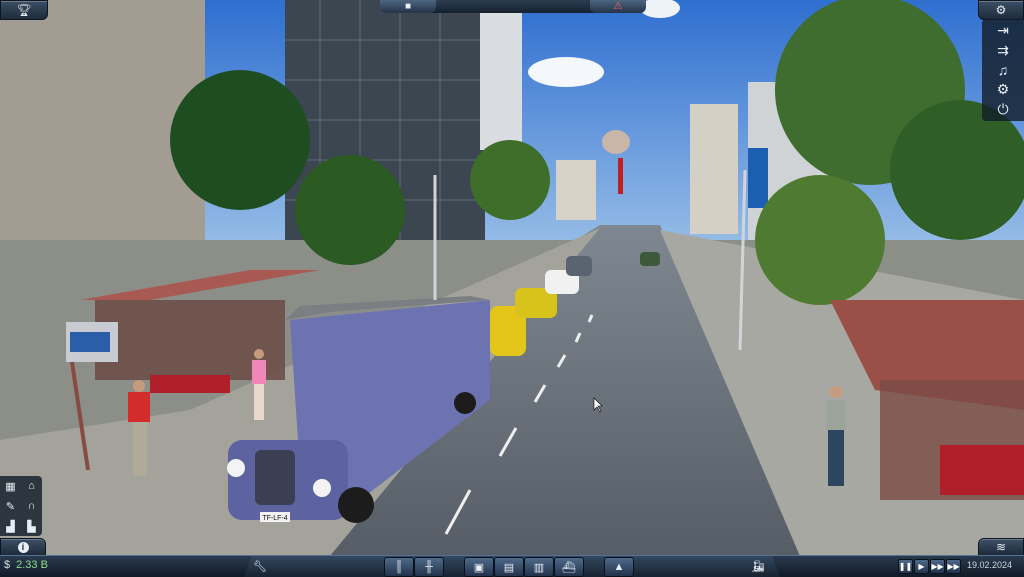 This screenshot has width=1024, height=577. I want to click on left-menu: ▦ ⌂ ✎ ∩ ▟ ▙, so click(21, 506).